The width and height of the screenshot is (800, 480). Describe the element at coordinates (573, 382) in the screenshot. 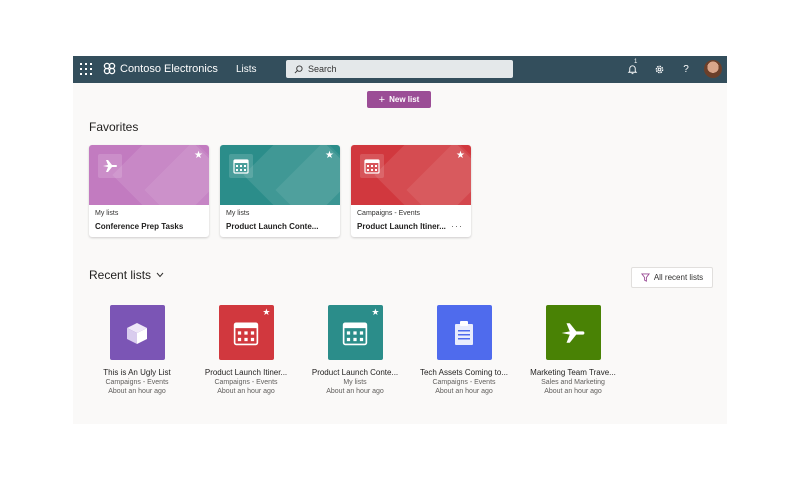

I see `list-location: Sales and Marketing` at that location.